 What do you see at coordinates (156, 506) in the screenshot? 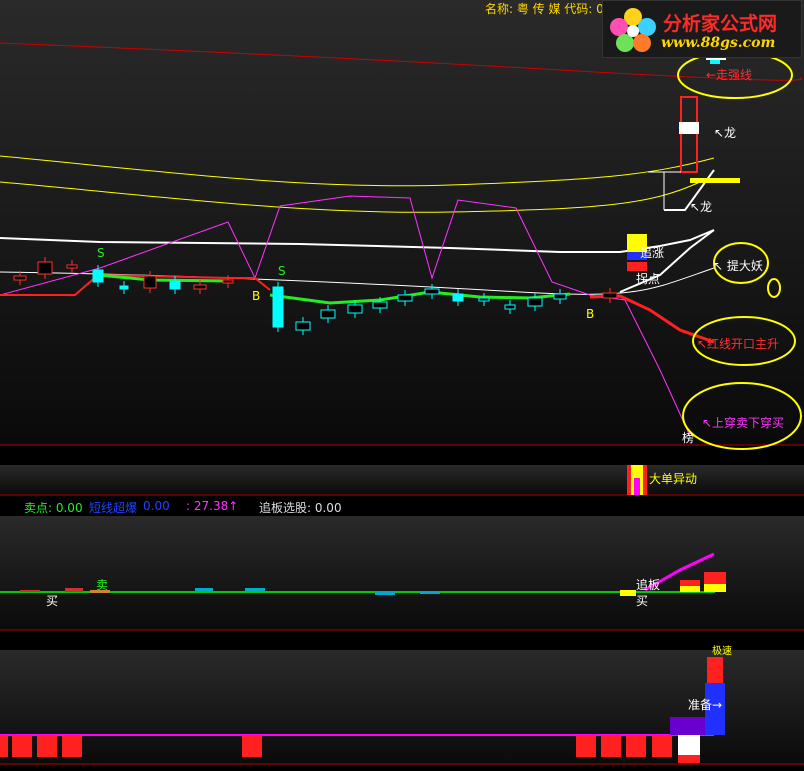
I see `status-blue-value: 0.00` at bounding box center [156, 506].